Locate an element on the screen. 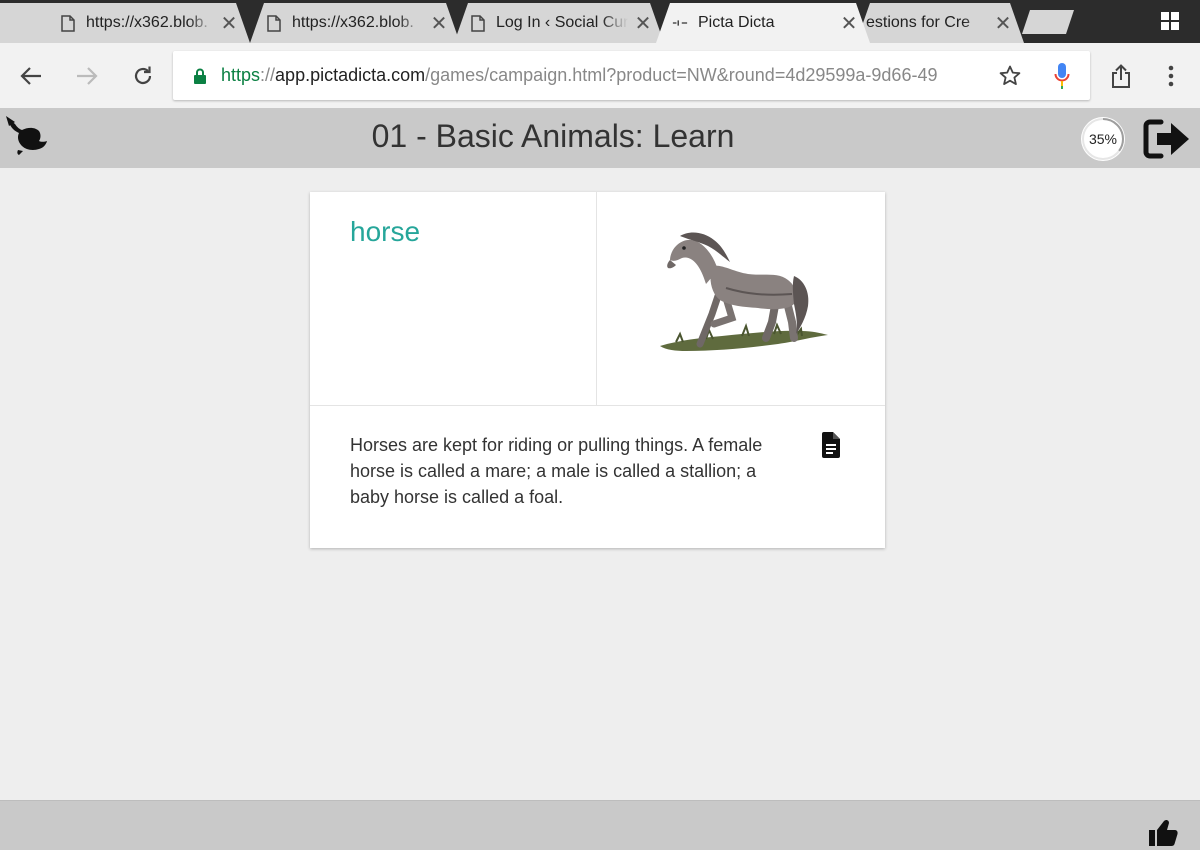 The height and width of the screenshot is (850, 1200). more-vert-icon is located at coordinates (1171, 76).